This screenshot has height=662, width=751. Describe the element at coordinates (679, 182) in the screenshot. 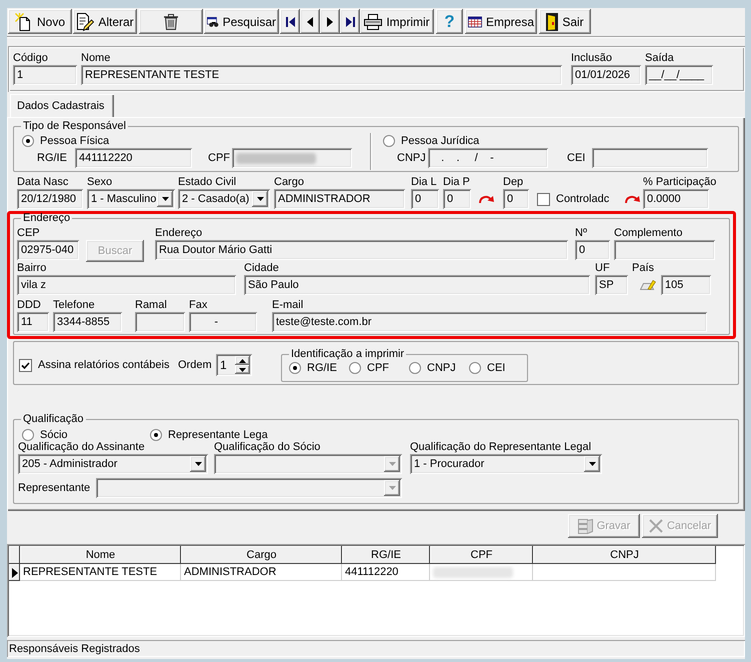

I see `field-label: % Participação` at that location.